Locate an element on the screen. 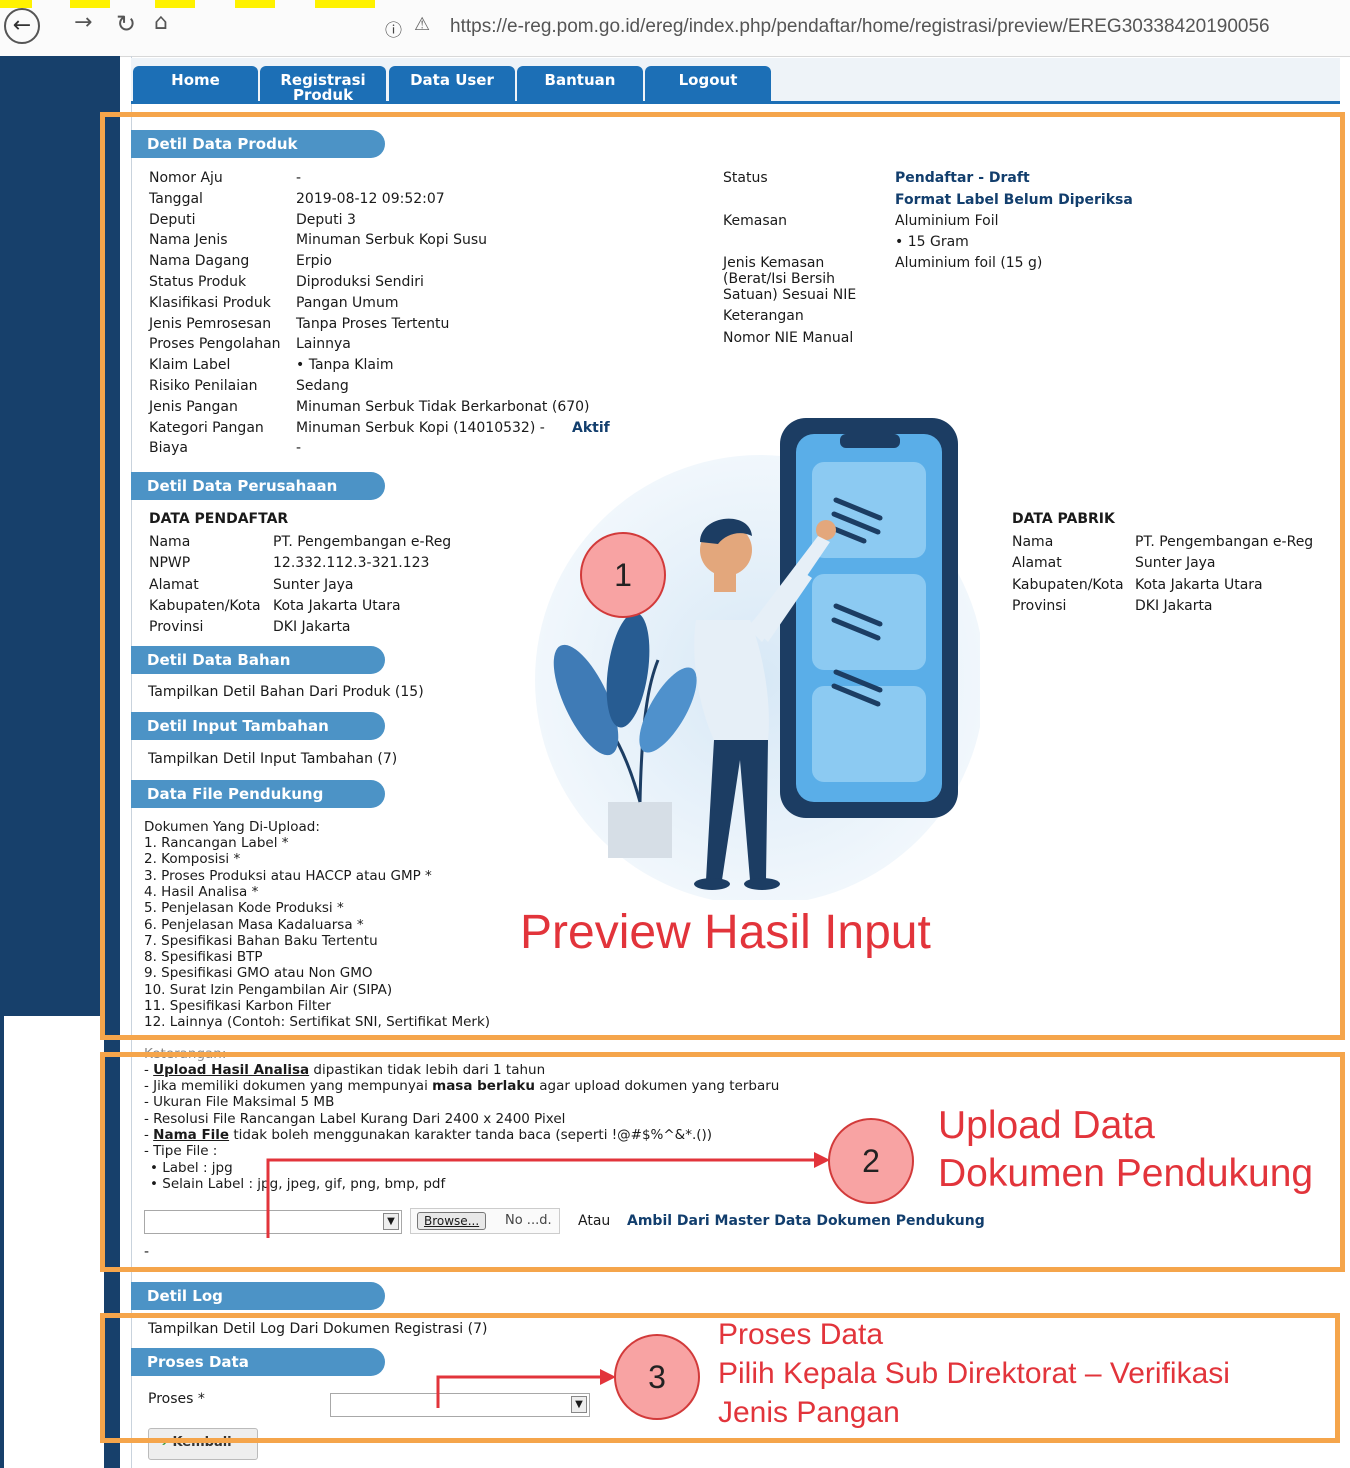 Image resolution: width=1350 pixels, height=1468 pixels. upload-arrow is located at coordinates (543, 1198).